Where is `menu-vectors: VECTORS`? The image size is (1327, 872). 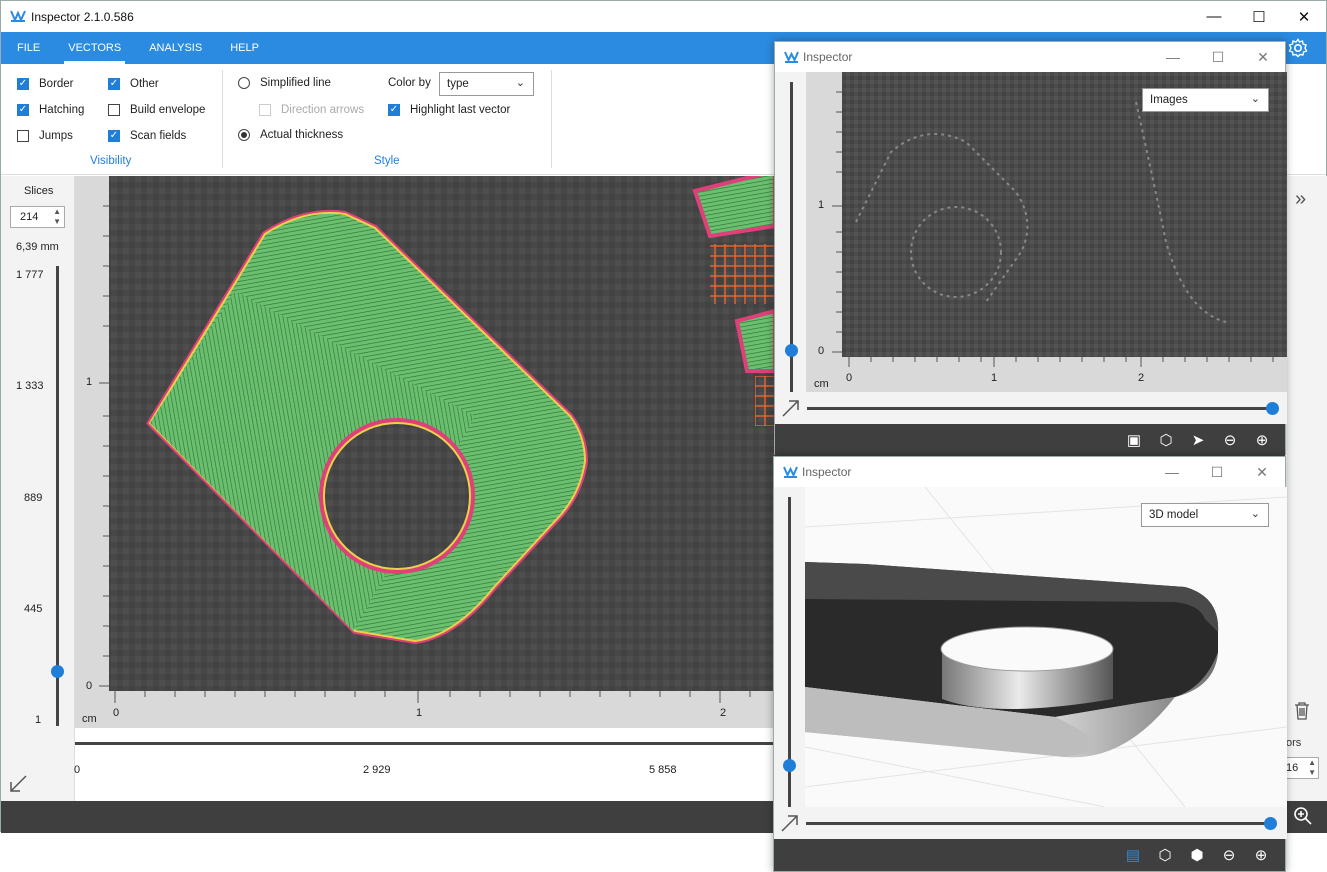 menu-vectors: VECTORS is located at coordinates (94, 48).